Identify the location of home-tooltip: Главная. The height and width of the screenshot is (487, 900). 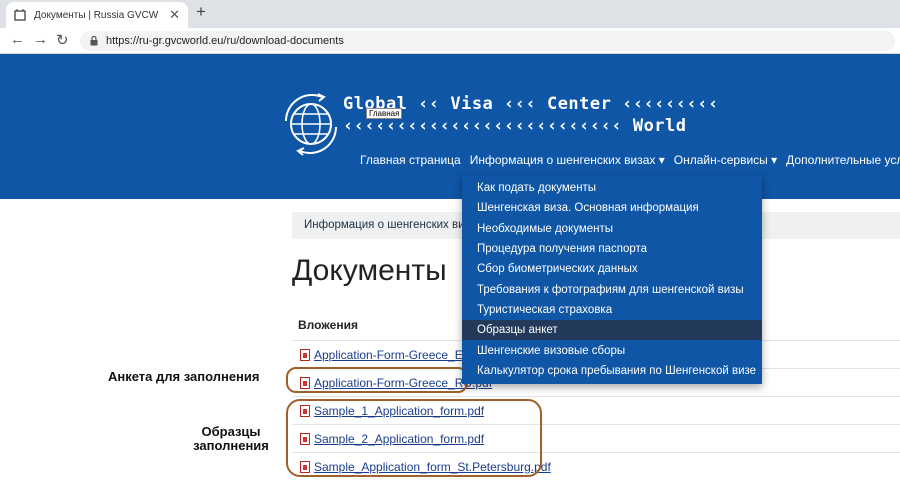
(384, 113).